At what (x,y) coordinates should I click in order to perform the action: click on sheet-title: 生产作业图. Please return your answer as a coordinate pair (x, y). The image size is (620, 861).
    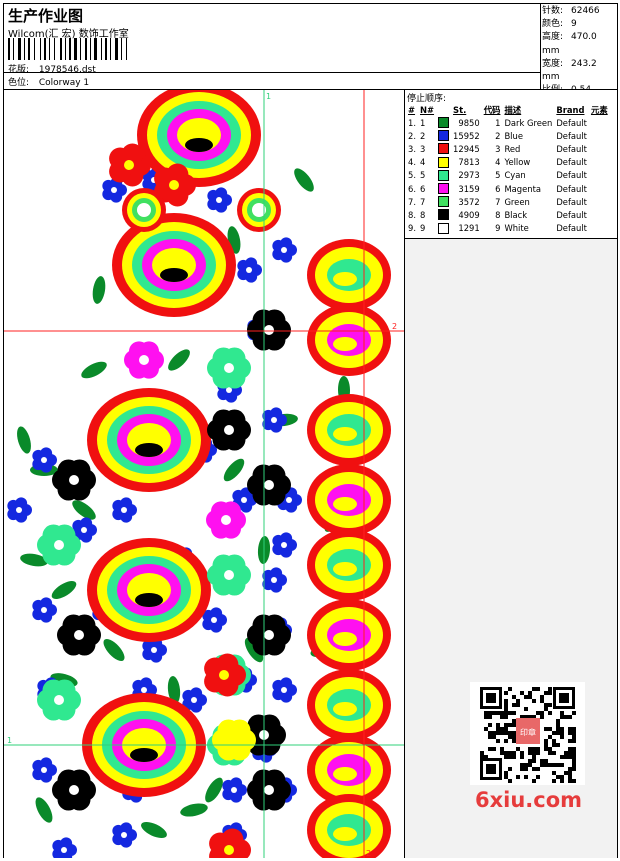
    Looking at the image, I should click on (46, 16).